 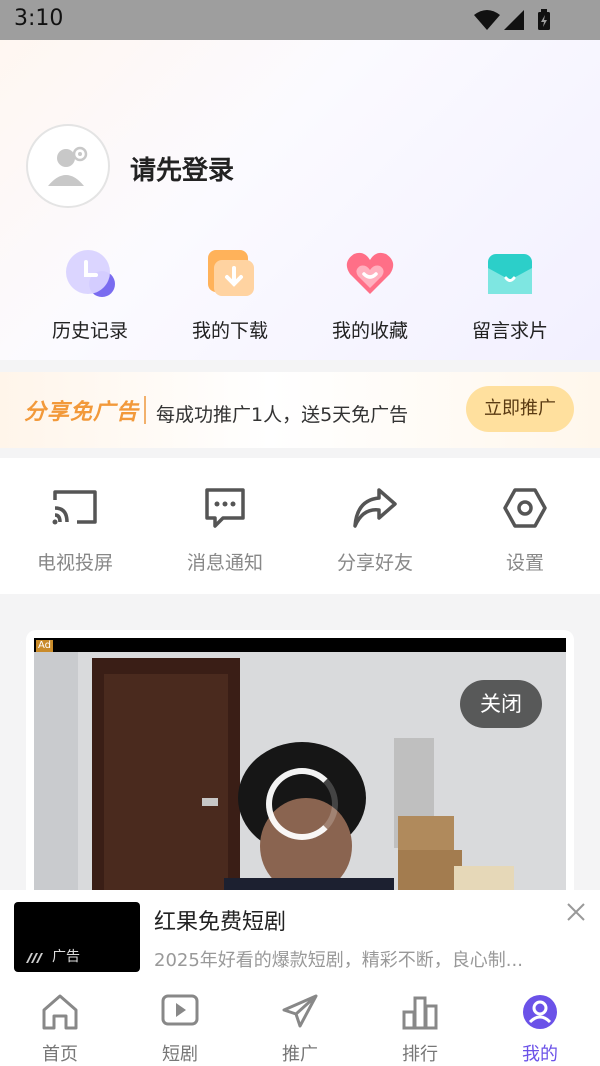 I want to click on quick-action-history: 历史记录, so click(x=90, y=295).